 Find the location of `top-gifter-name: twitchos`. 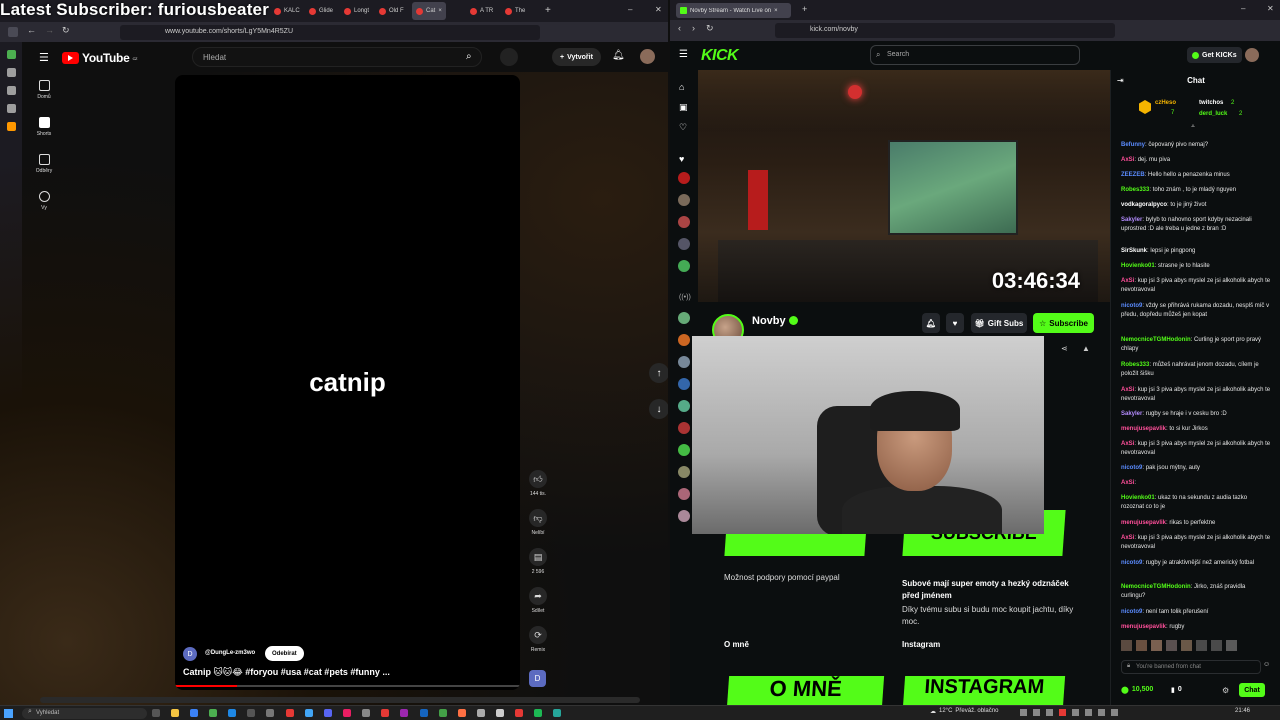

top-gifter-name: twitchos is located at coordinates (1211, 103).